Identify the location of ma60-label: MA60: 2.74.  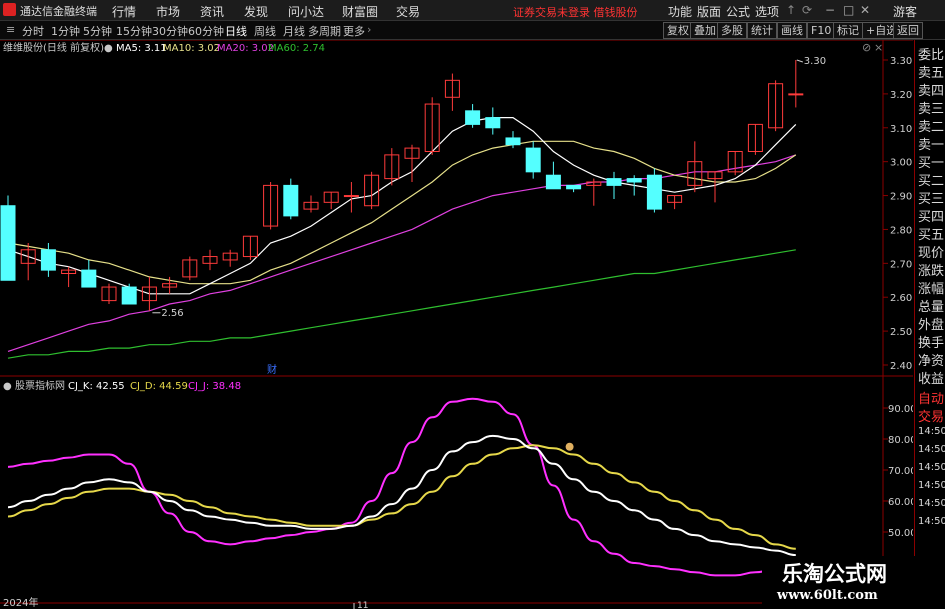
(296, 48).